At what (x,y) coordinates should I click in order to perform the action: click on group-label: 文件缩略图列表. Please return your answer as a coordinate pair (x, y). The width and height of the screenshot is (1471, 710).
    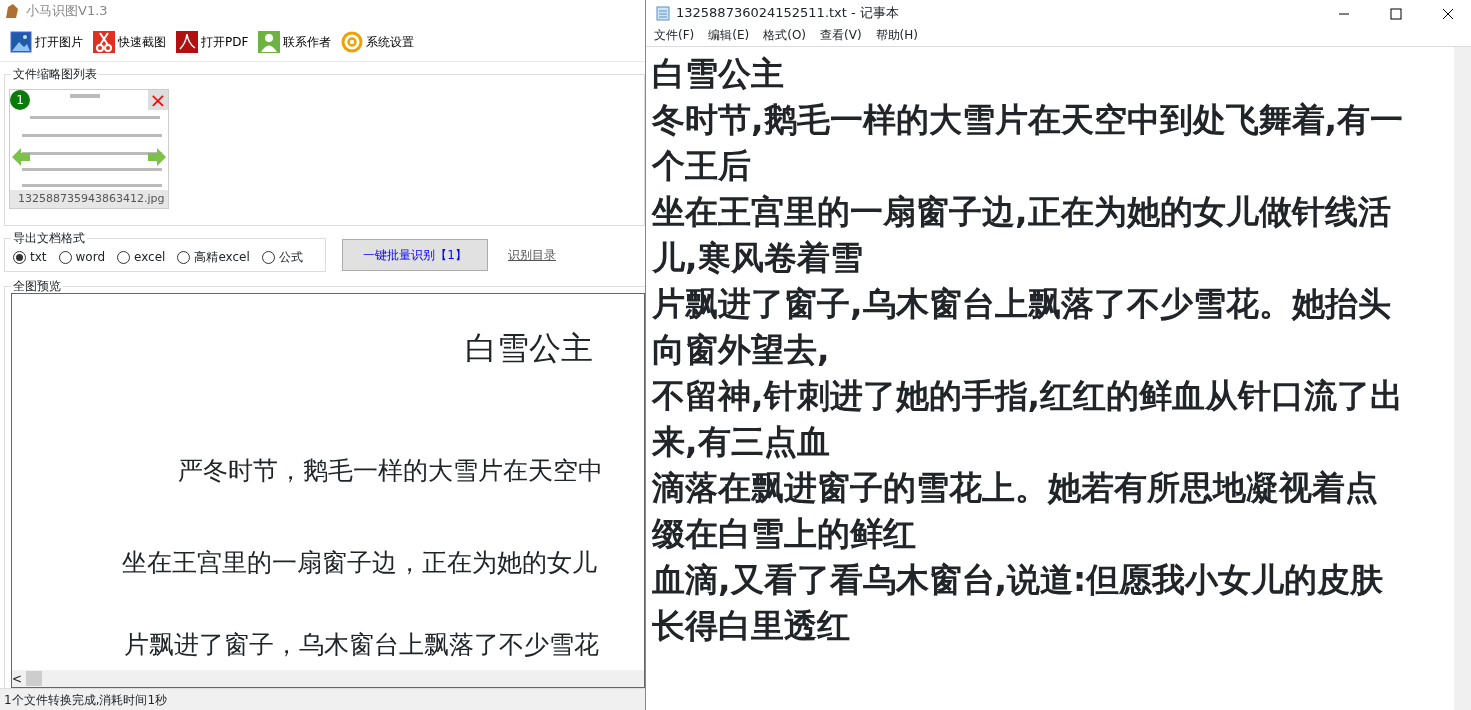
    Looking at the image, I should click on (55, 74).